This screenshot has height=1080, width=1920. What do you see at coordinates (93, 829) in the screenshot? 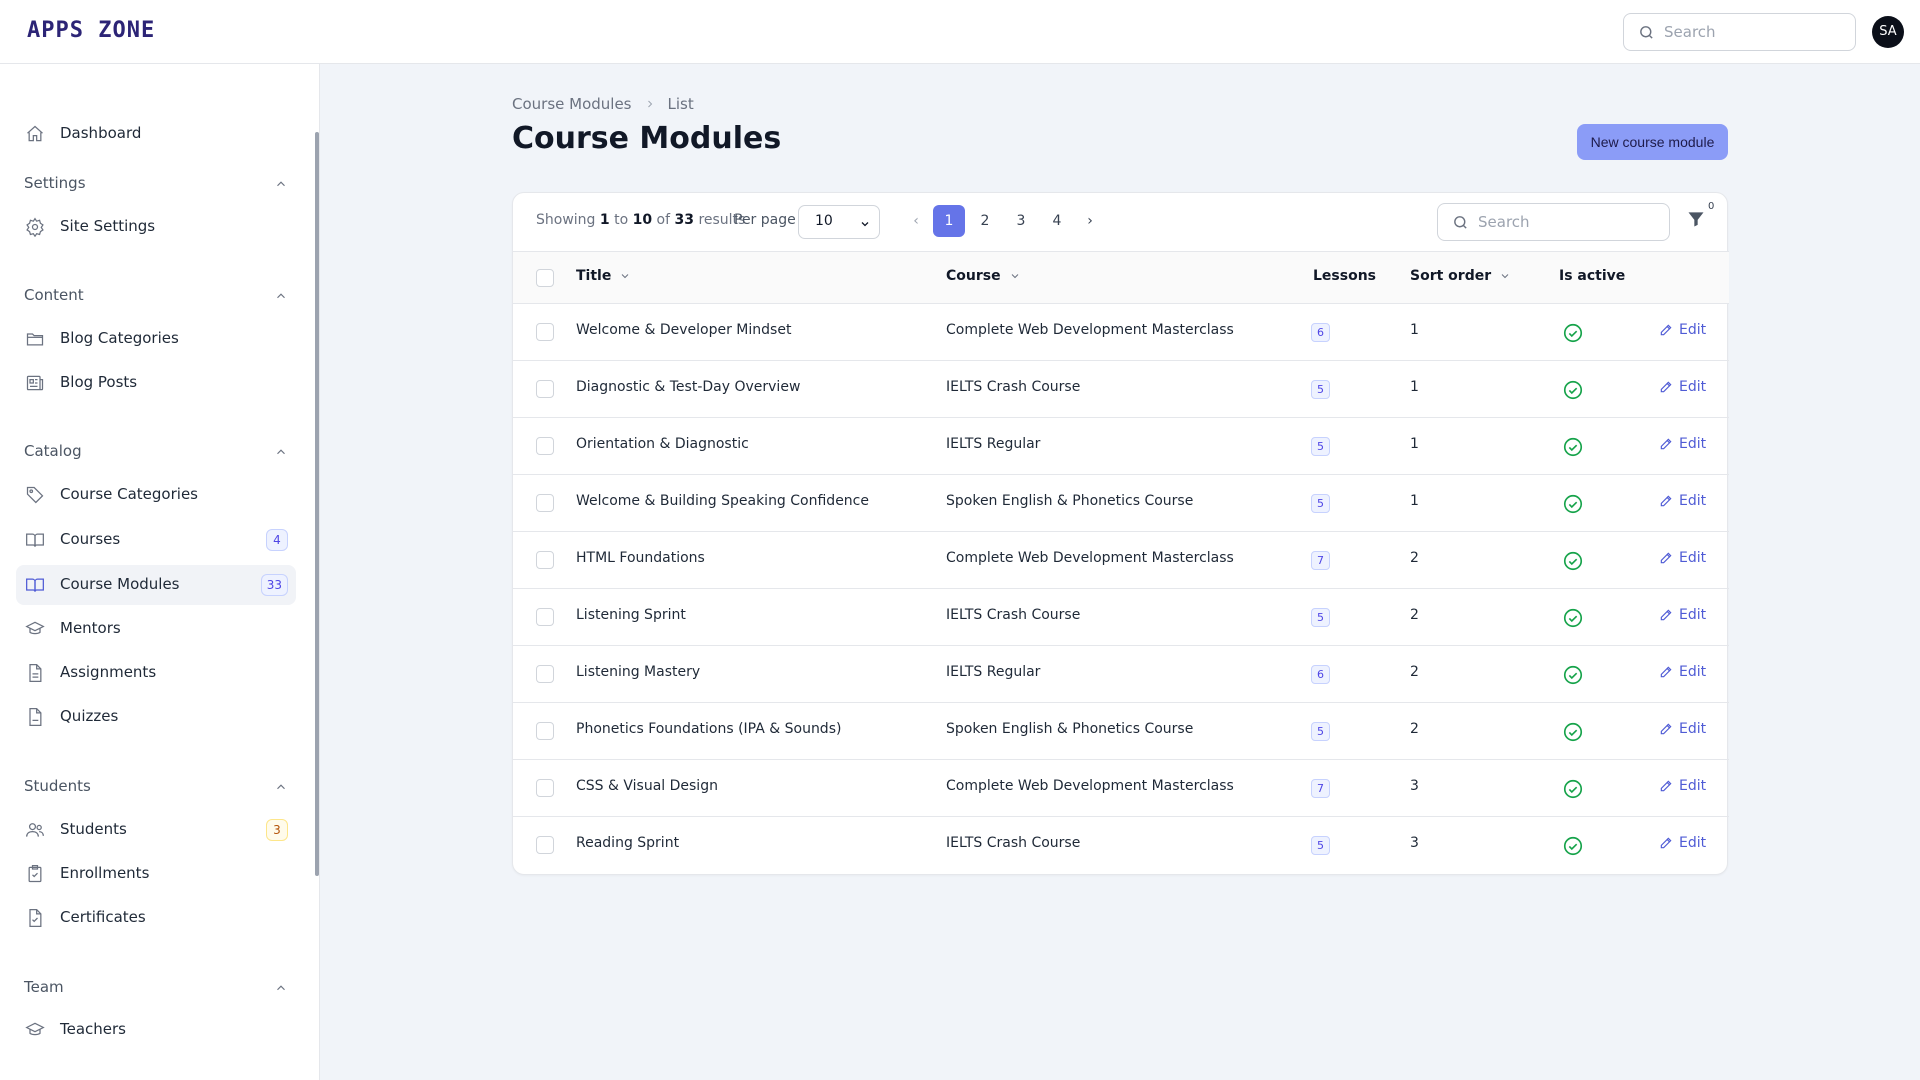
I see `sidebar-item-label: Students` at bounding box center [93, 829].